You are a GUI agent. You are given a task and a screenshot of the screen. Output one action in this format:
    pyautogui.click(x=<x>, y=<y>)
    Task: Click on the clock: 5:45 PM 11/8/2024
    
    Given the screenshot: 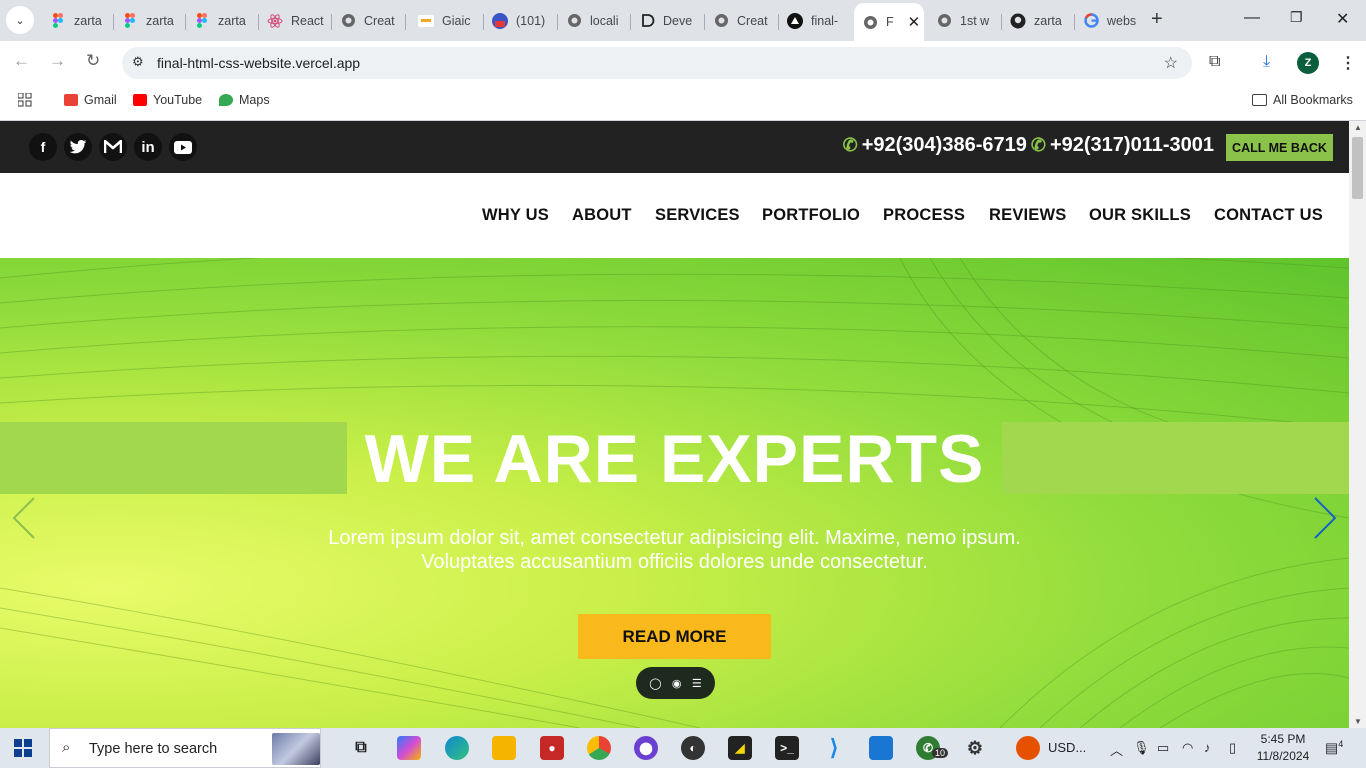 What is the action you would take?
    pyautogui.click(x=1283, y=748)
    